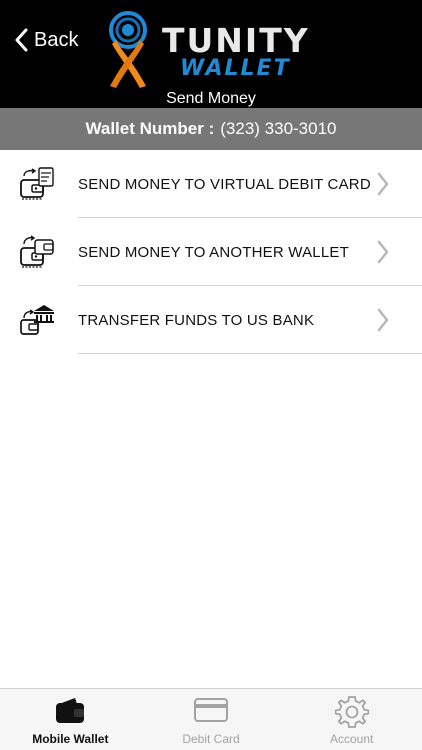 The image size is (422, 750). I want to click on wallet-to-wallet-icon, so click(37, 251).